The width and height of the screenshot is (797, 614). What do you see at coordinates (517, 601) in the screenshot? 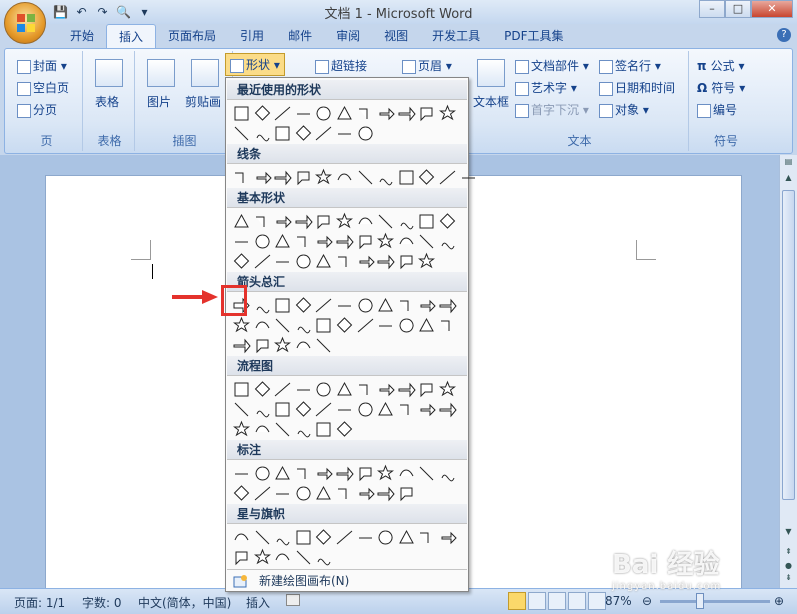
I see `print-layout-icon` at bounding box center [517, 601].